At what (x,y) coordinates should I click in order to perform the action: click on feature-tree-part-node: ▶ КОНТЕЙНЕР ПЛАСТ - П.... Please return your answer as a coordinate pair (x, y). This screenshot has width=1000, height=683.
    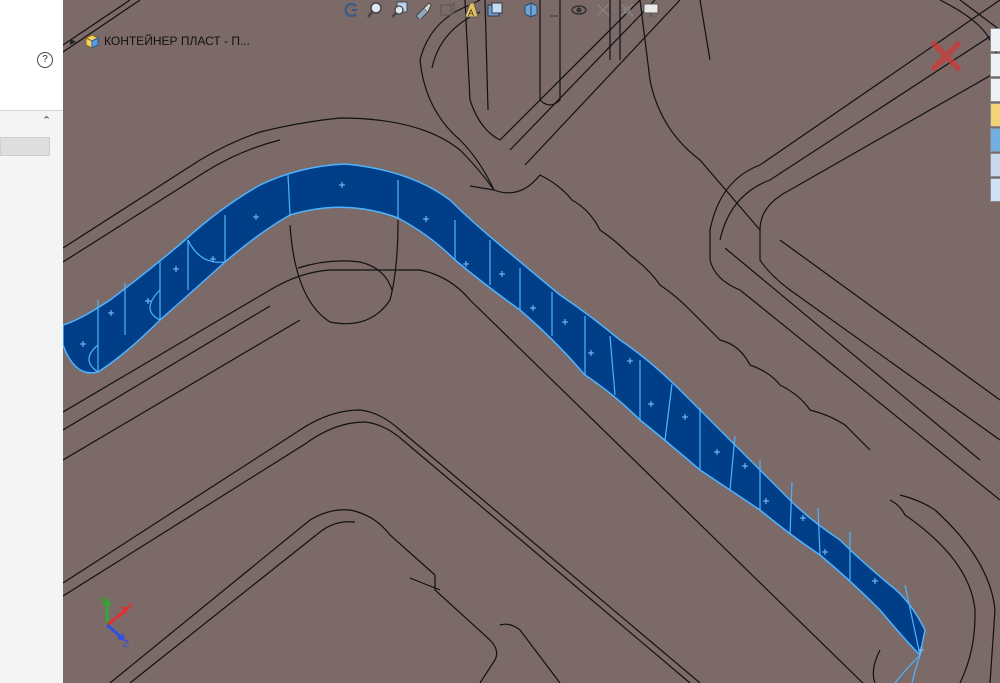
    Looking at the image, I should click on (160, 41).